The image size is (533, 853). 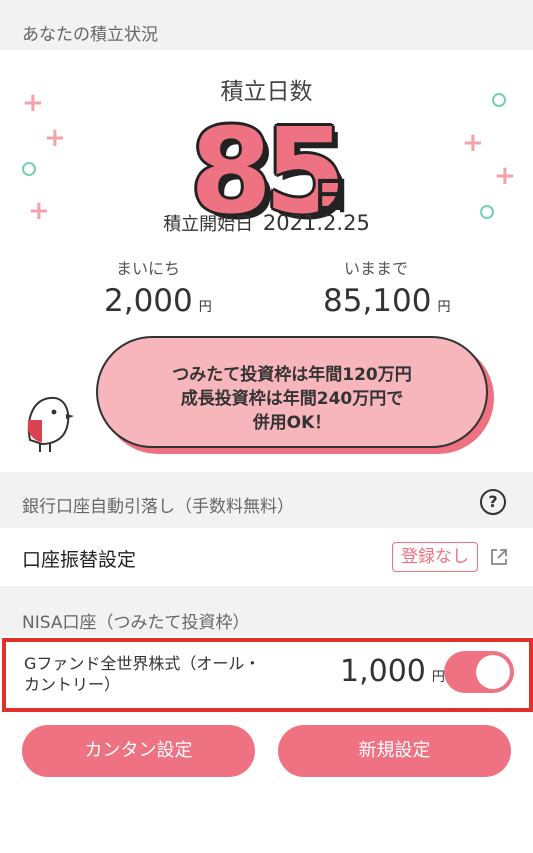 What do you see at coordinates (50, 424) in the screenshot?
I see `bird-mascot-icon` at bounding box center [50, 424].